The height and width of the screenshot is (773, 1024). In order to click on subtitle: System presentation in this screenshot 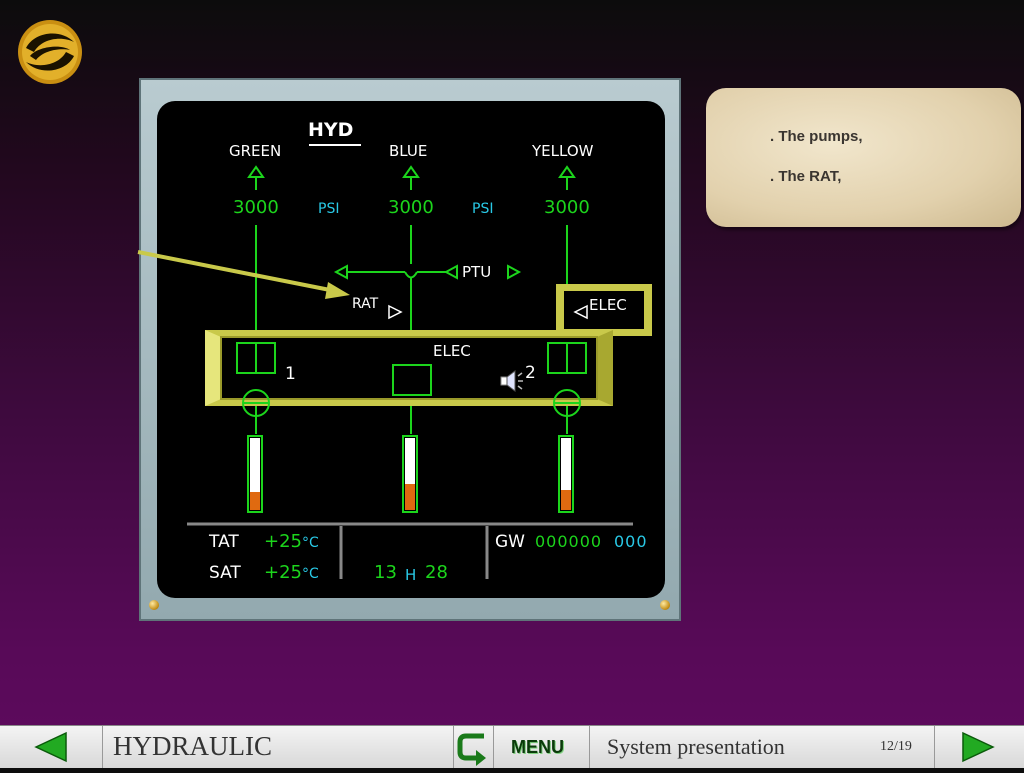, I will do `click(696, 746)`.